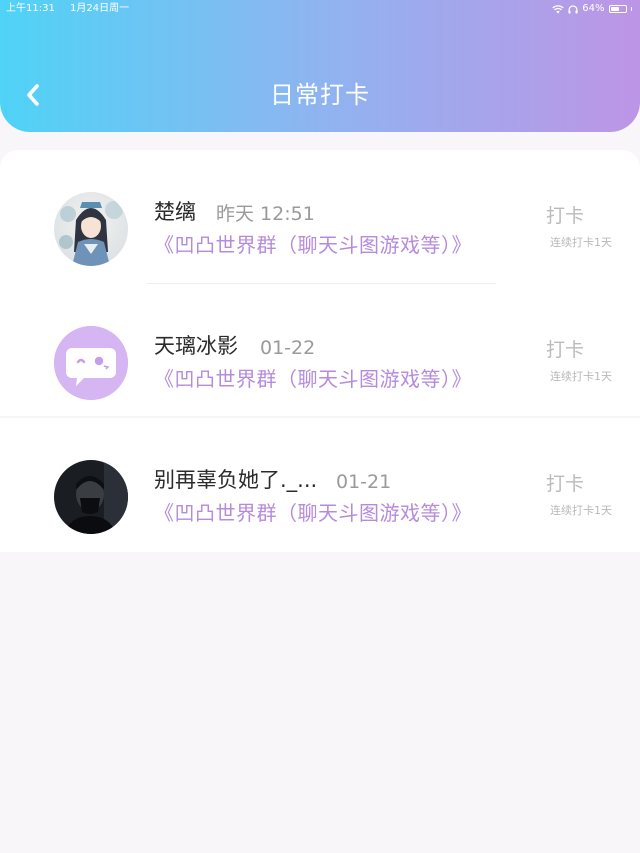  I want to click on status-time: 上午11:31, so click(30, 8).